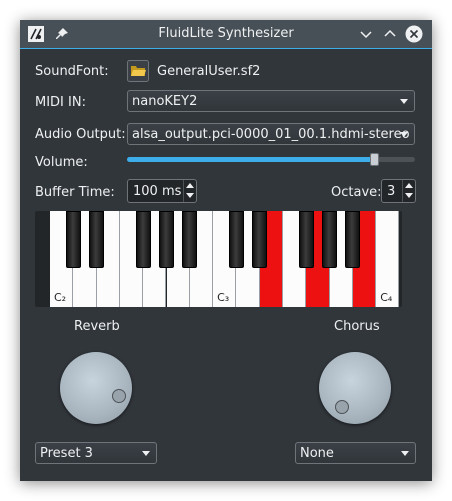 This screenshot has height=501, width=452. What do you see at coordinates (209, 71) in the screenshot?
I see `soundfont-file: GeneralUser.sf2` at bounding box center [209, 71].